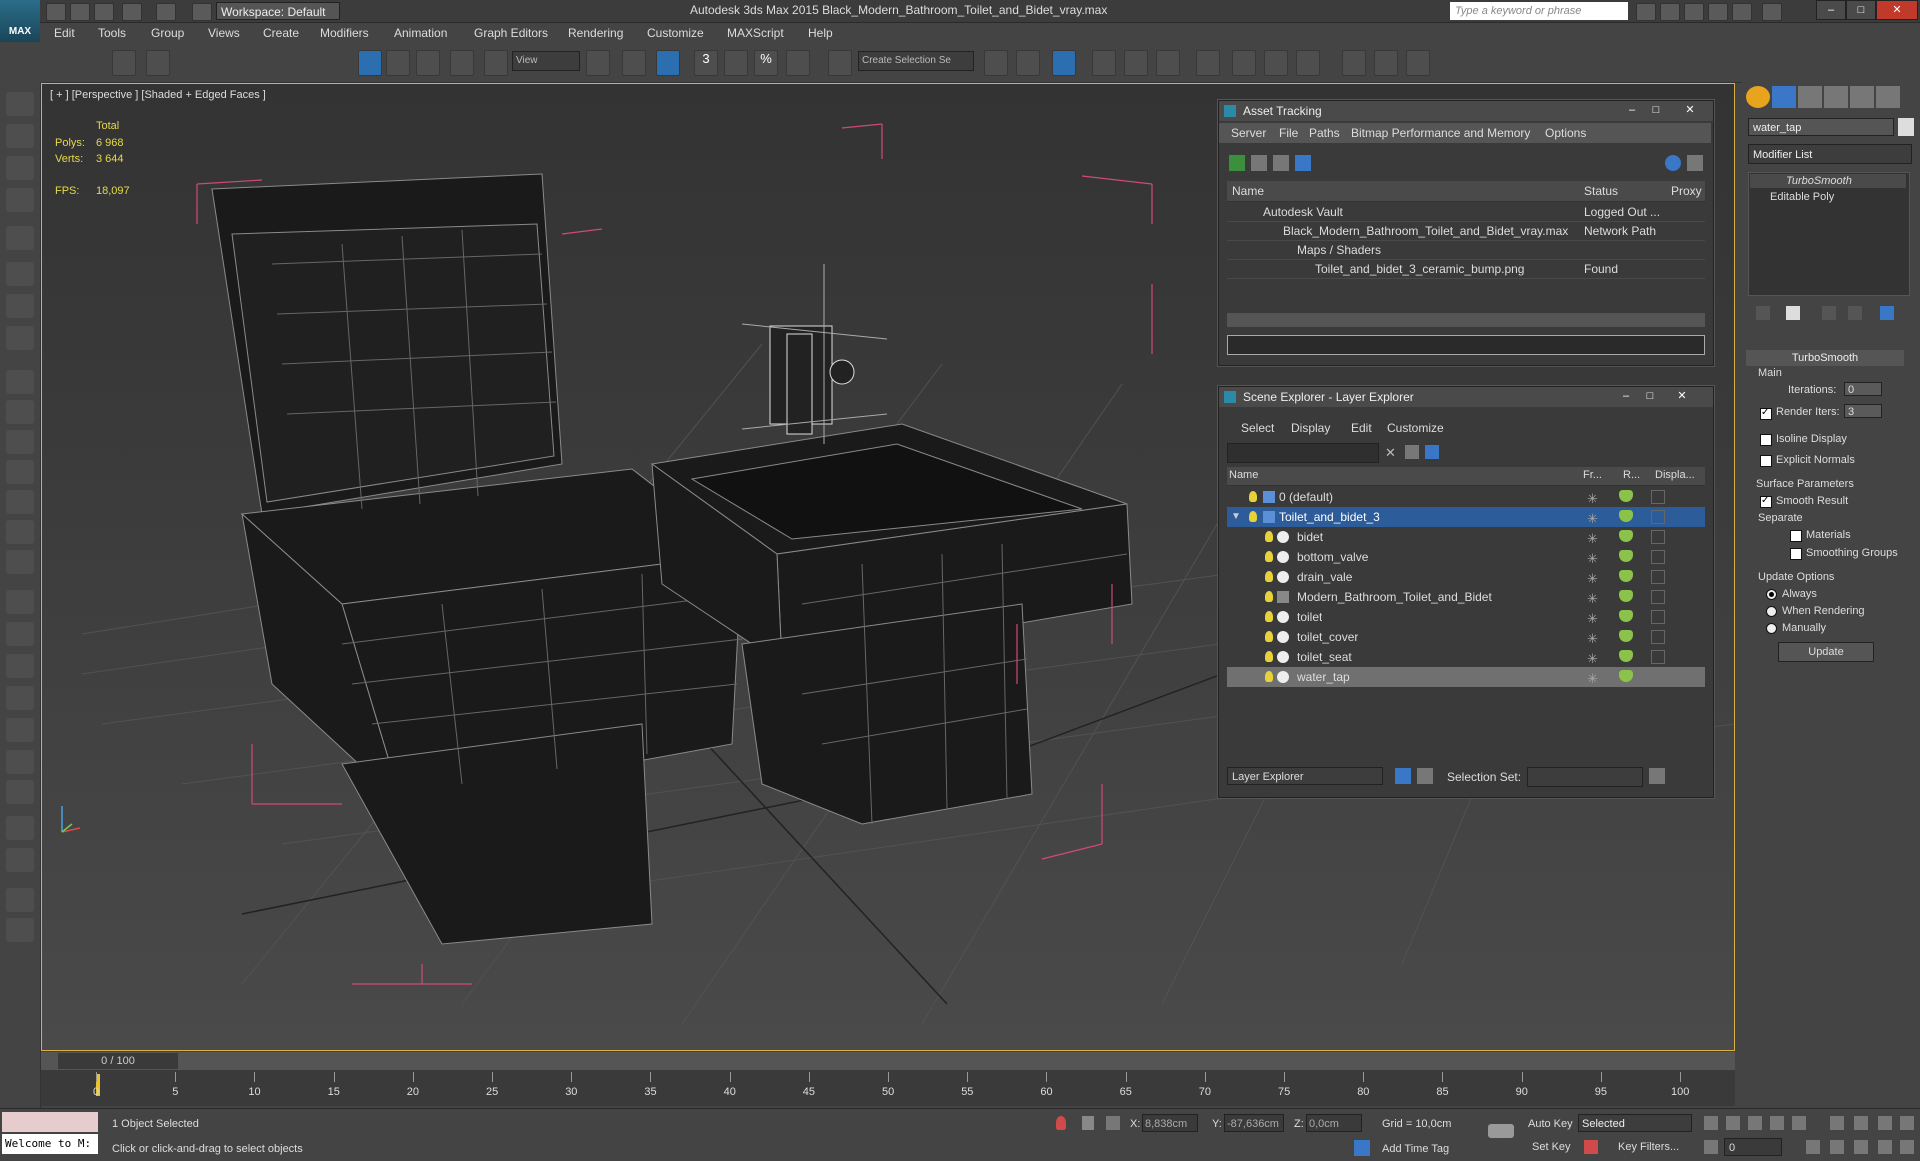 The height and width of the screenshot is (1161, 1920). What do you see at coordinates (1466, 617) in the screenshot?
I see `list-item: toilet ✳` at bounding box center [1466, 617].